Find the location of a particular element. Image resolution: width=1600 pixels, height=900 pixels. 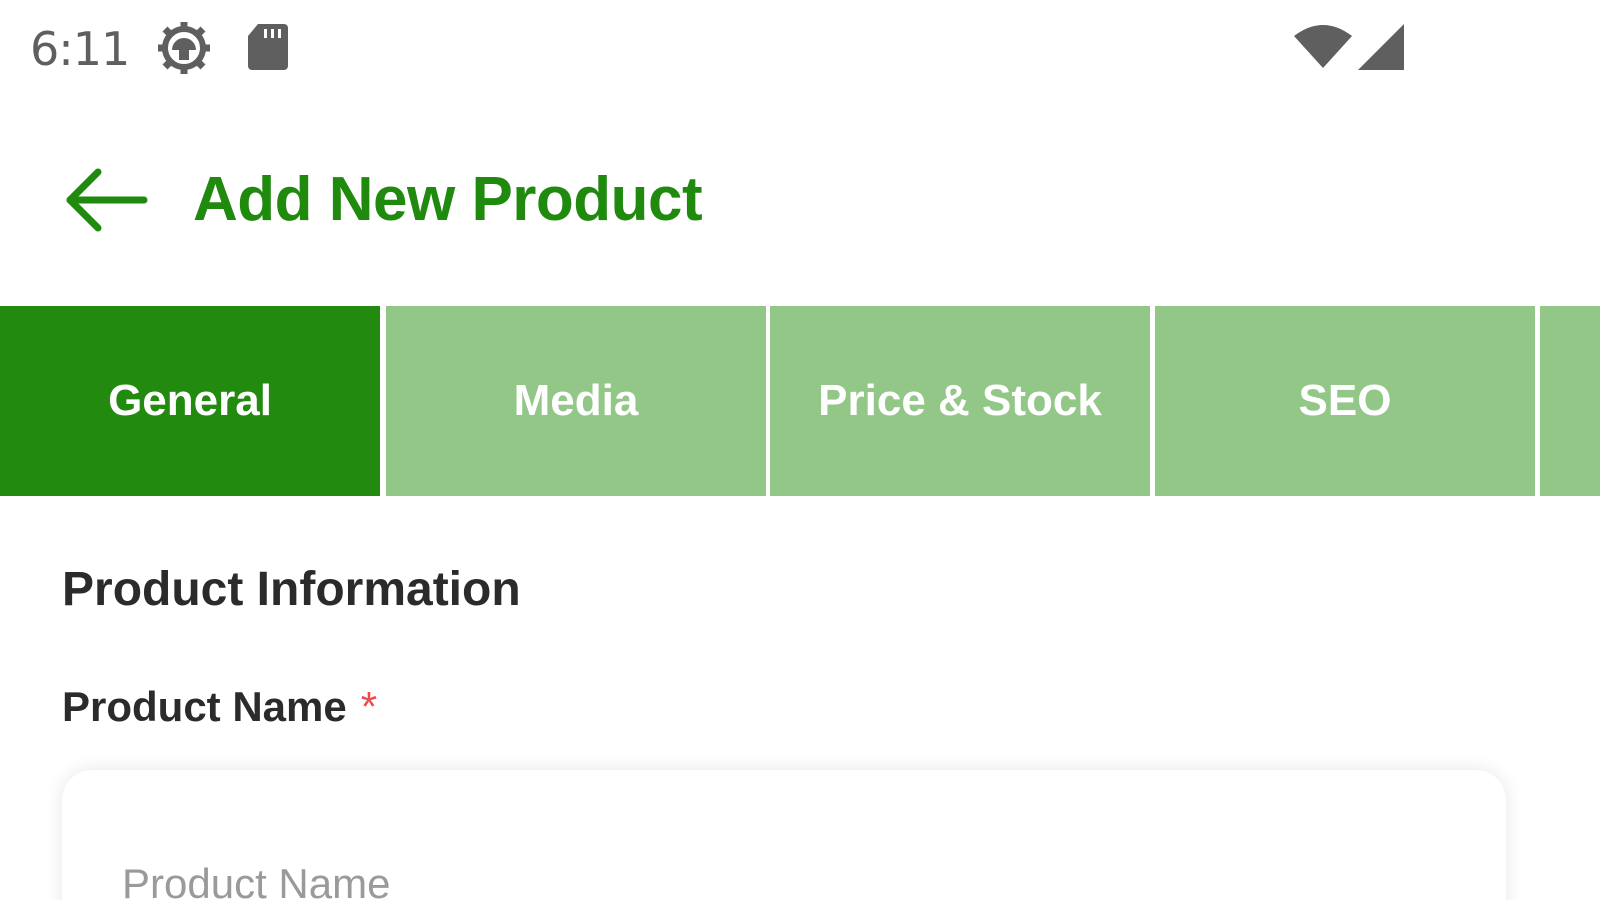

section-title: Product Information is located at coordinates (291, 589).